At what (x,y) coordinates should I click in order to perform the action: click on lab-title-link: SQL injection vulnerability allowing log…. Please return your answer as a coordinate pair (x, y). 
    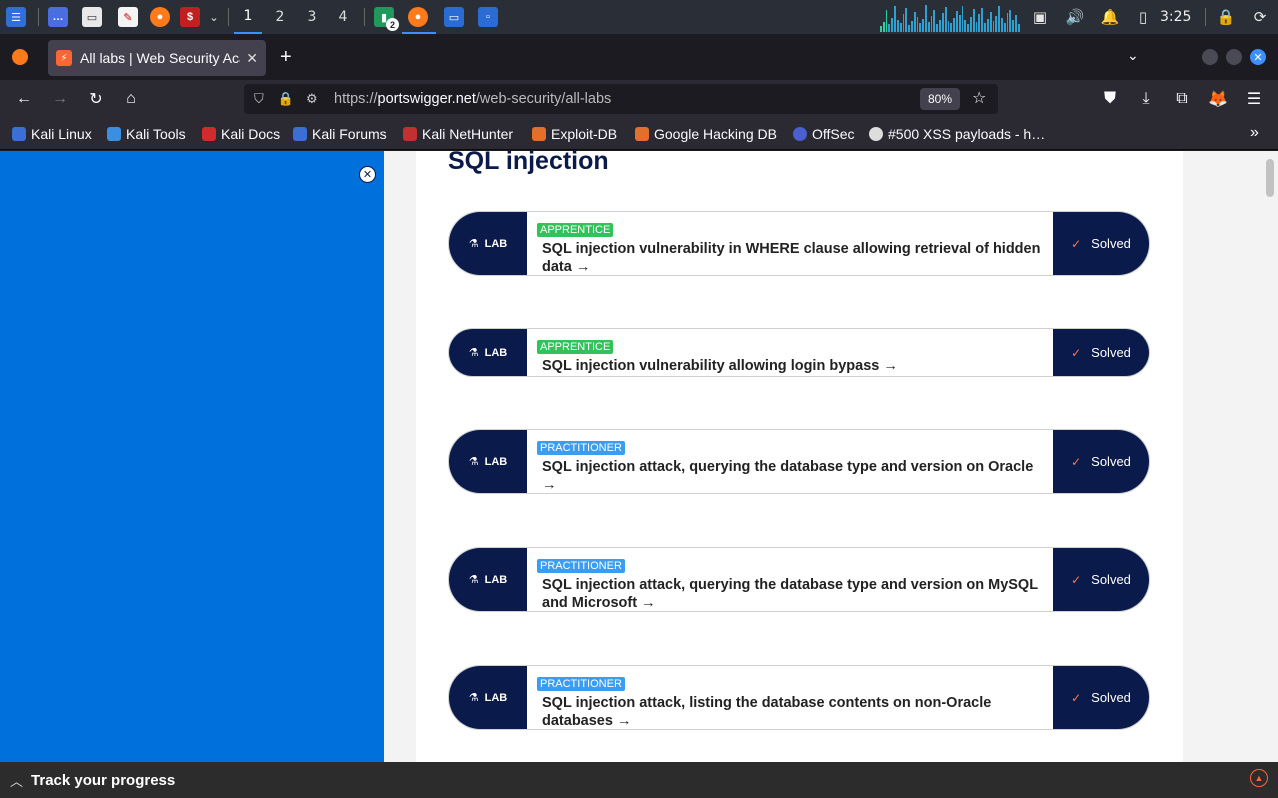
    Looking at the image, I should click on (790, 366).